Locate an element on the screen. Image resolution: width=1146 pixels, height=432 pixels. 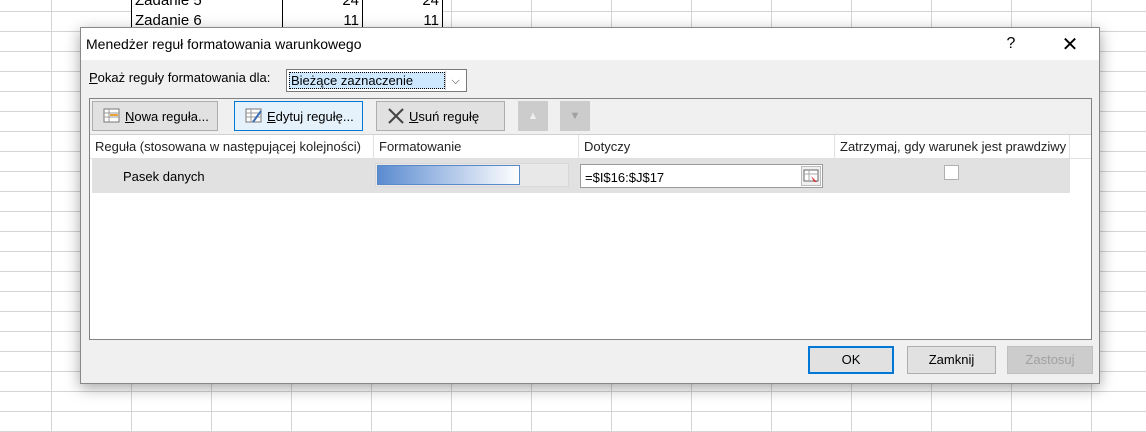
column-header-stop-if-true: Zatrzymaj, gdy warunek jest prawdziwy is located at coordinates (952, 146).